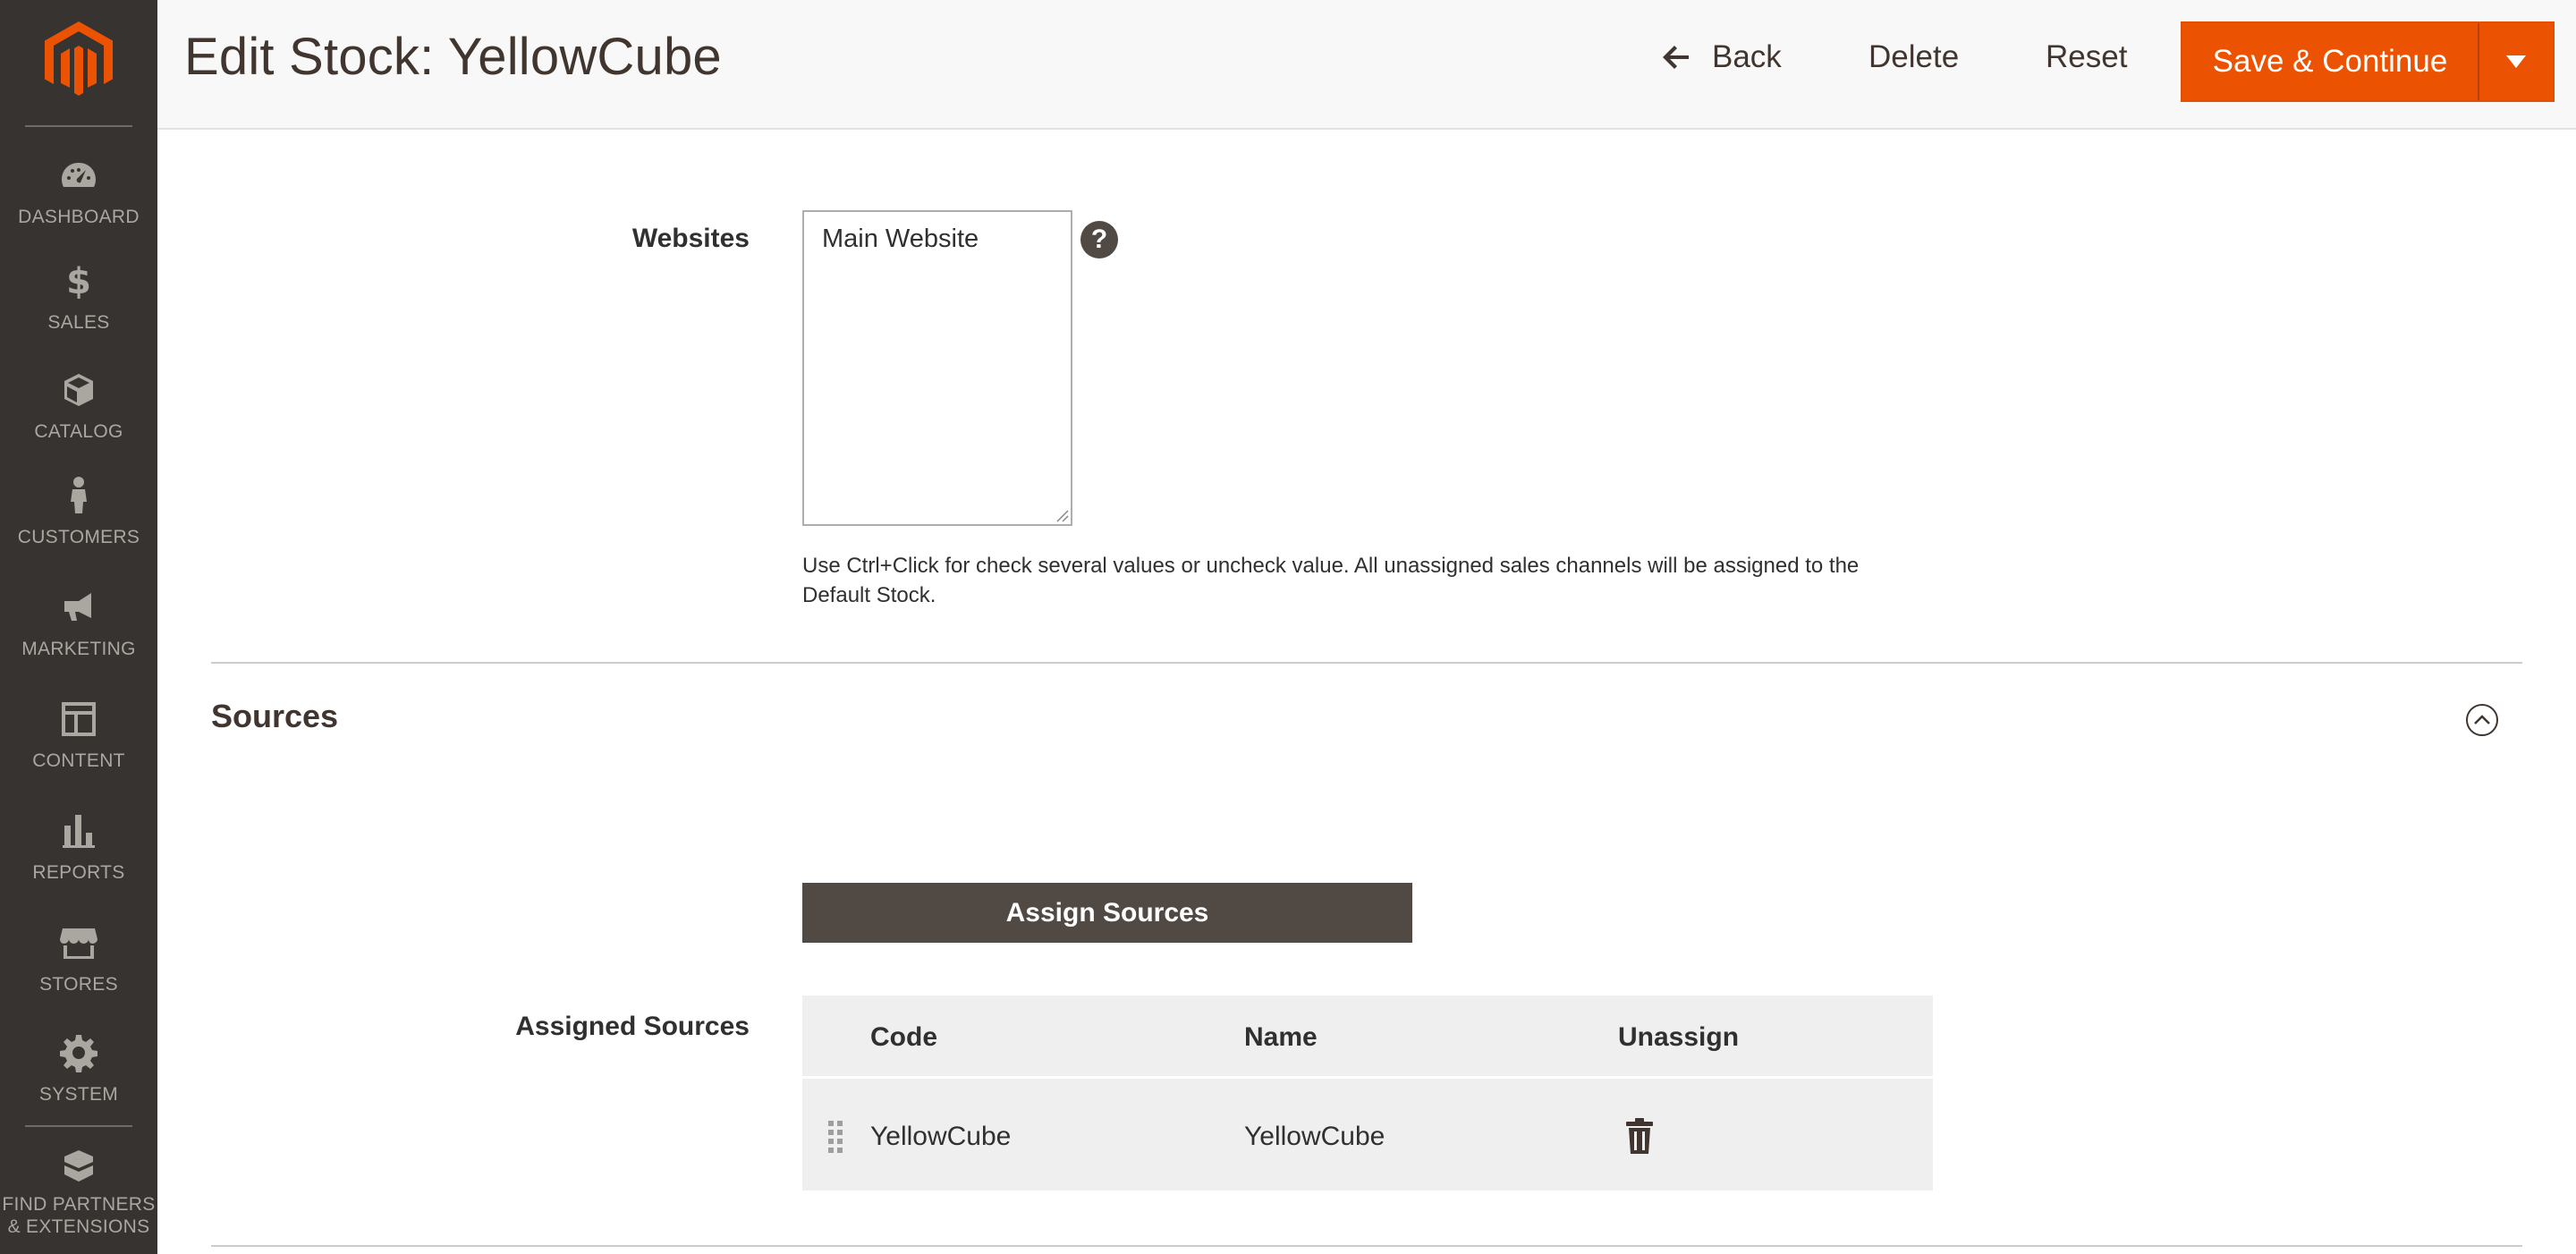 The image size is (2576, 1254). What do you see at coordinates (78, 1080) in the screenshot?
I see `nav-system: SYSTEM` at bounding box center [78, 1080].